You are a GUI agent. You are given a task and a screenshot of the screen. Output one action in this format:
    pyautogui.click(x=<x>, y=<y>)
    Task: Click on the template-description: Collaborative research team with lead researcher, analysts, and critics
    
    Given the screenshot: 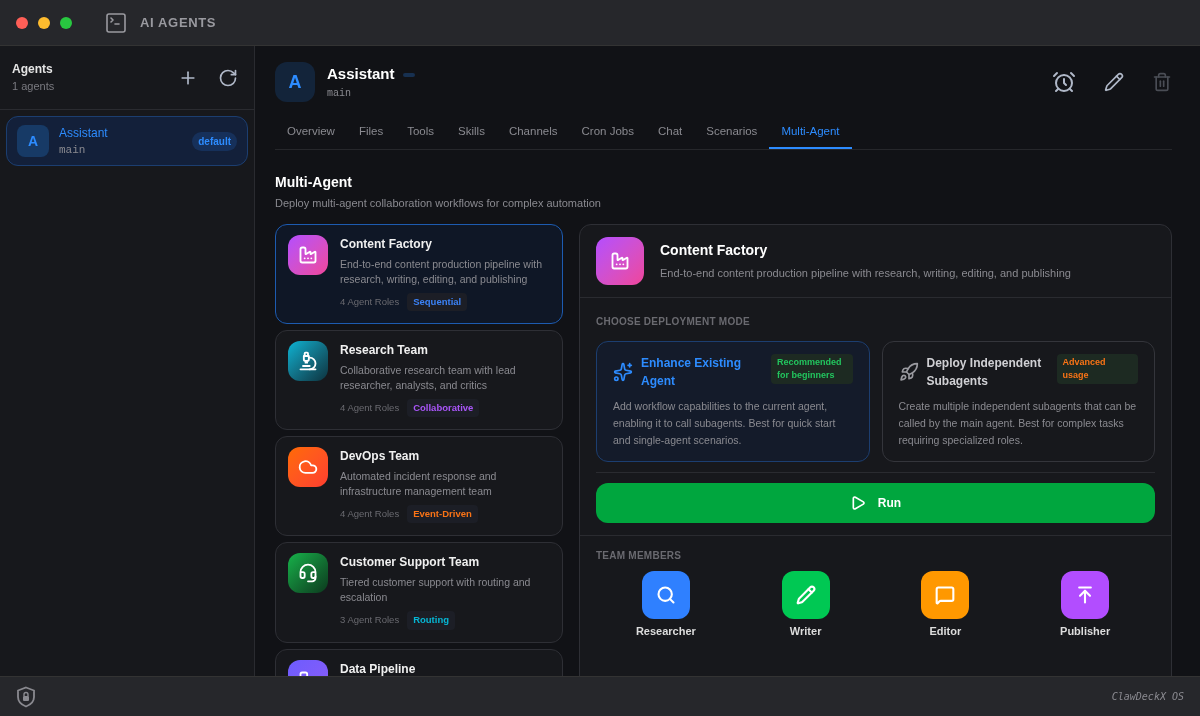 What is the action you would take?
    pyautogui.click(x=428, y=377)
    